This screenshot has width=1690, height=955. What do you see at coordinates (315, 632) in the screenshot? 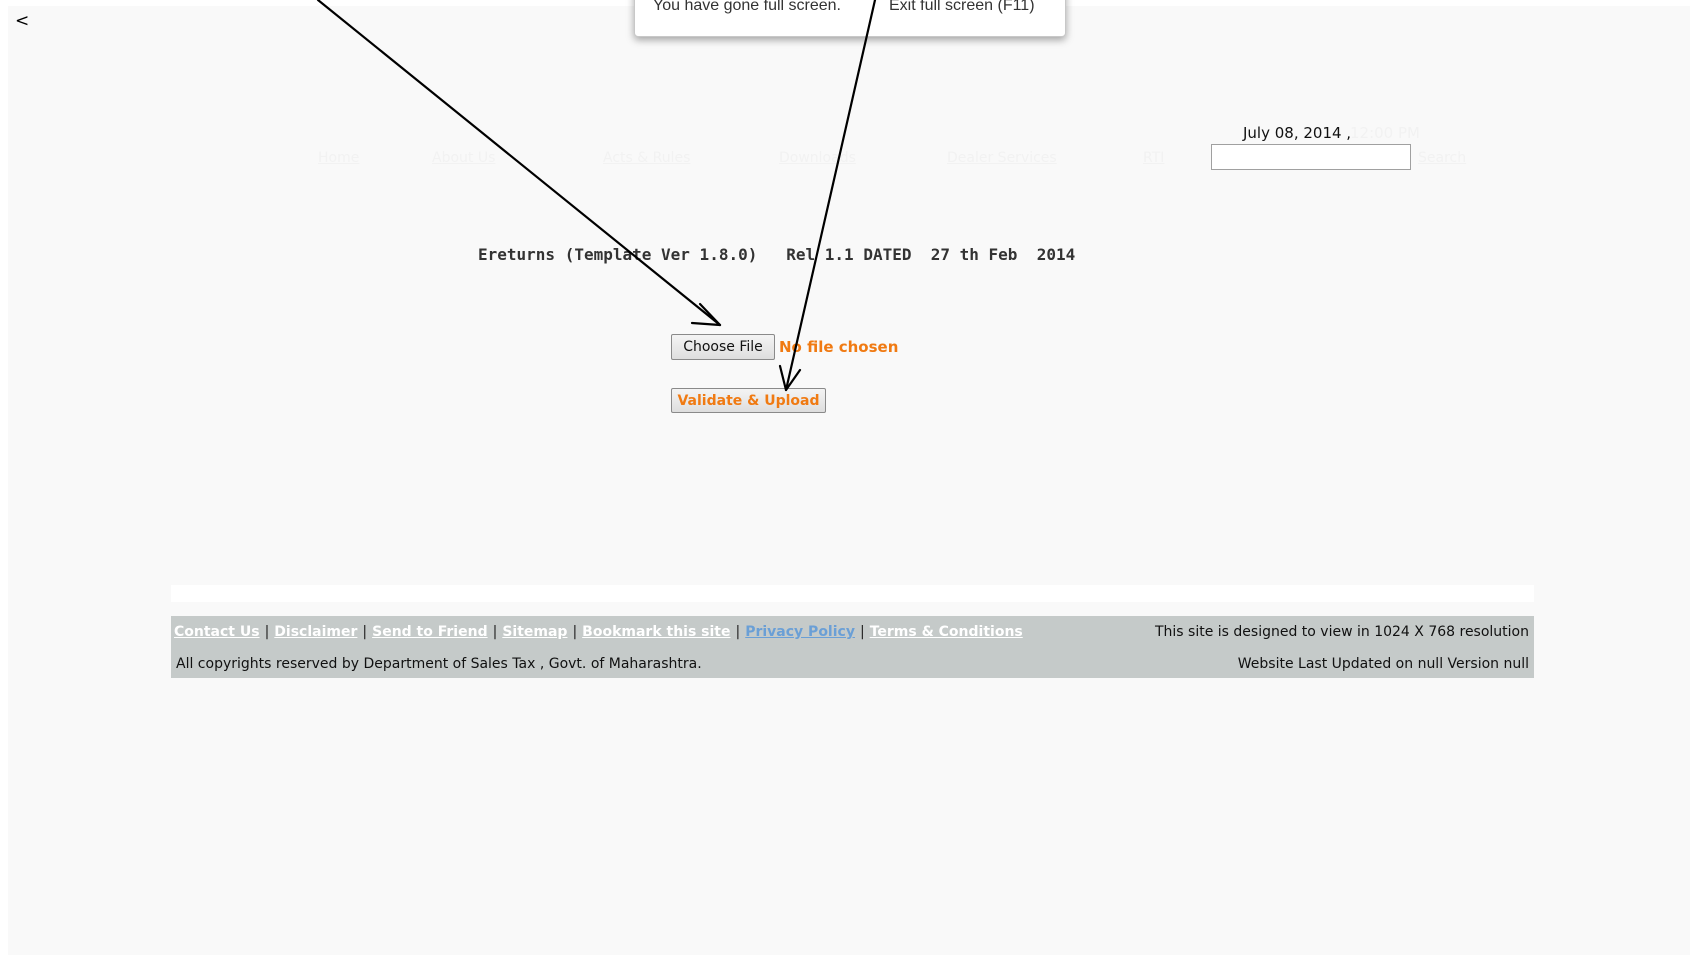
I see `footer-link-disclaimer: Disclaimer` at bounding box center [315, 632].